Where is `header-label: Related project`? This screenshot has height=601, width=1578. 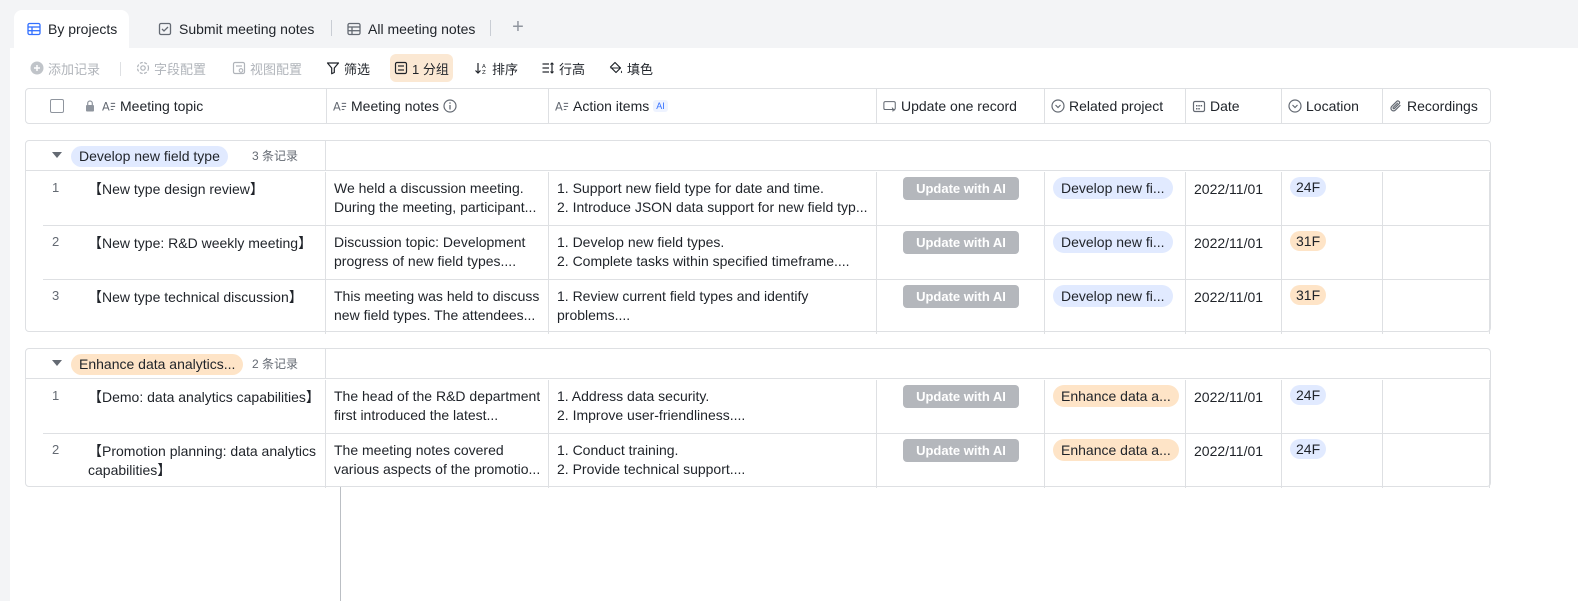
header-label: Related project is located at coordinates (1116, 106).